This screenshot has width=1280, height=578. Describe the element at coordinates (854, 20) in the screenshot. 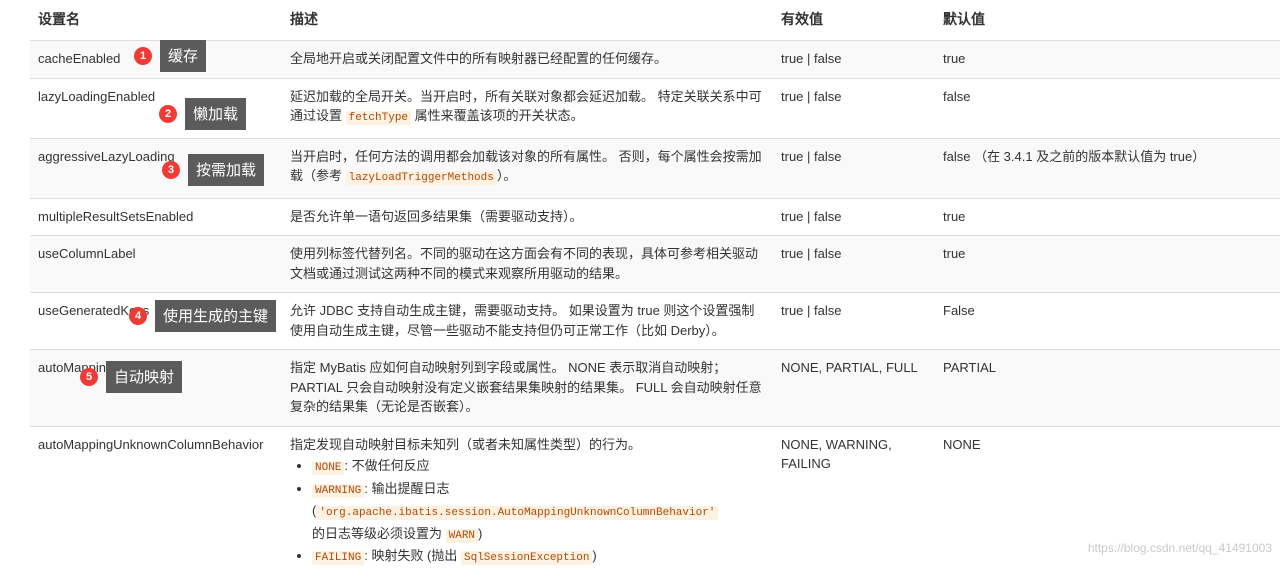

I see `header-valid-values: 有效值` at that location.